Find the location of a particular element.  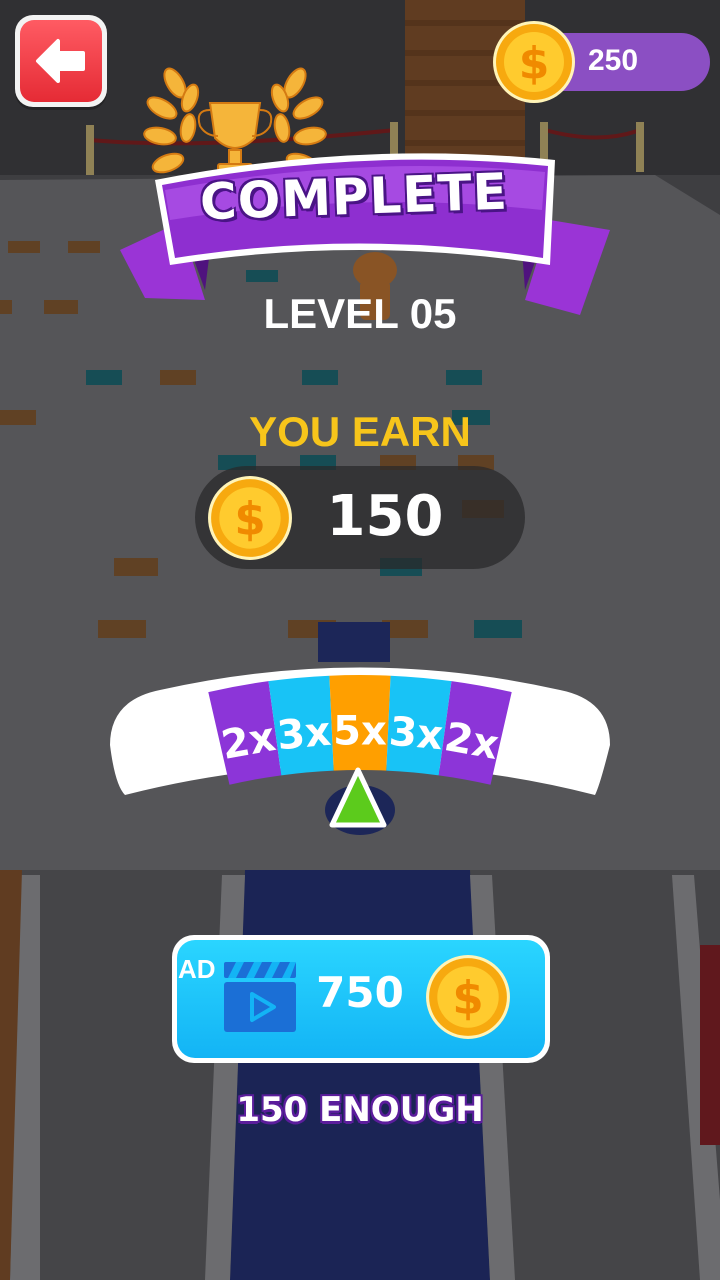

level-label: LEVEL 05 is located at coordinates (360, 313).